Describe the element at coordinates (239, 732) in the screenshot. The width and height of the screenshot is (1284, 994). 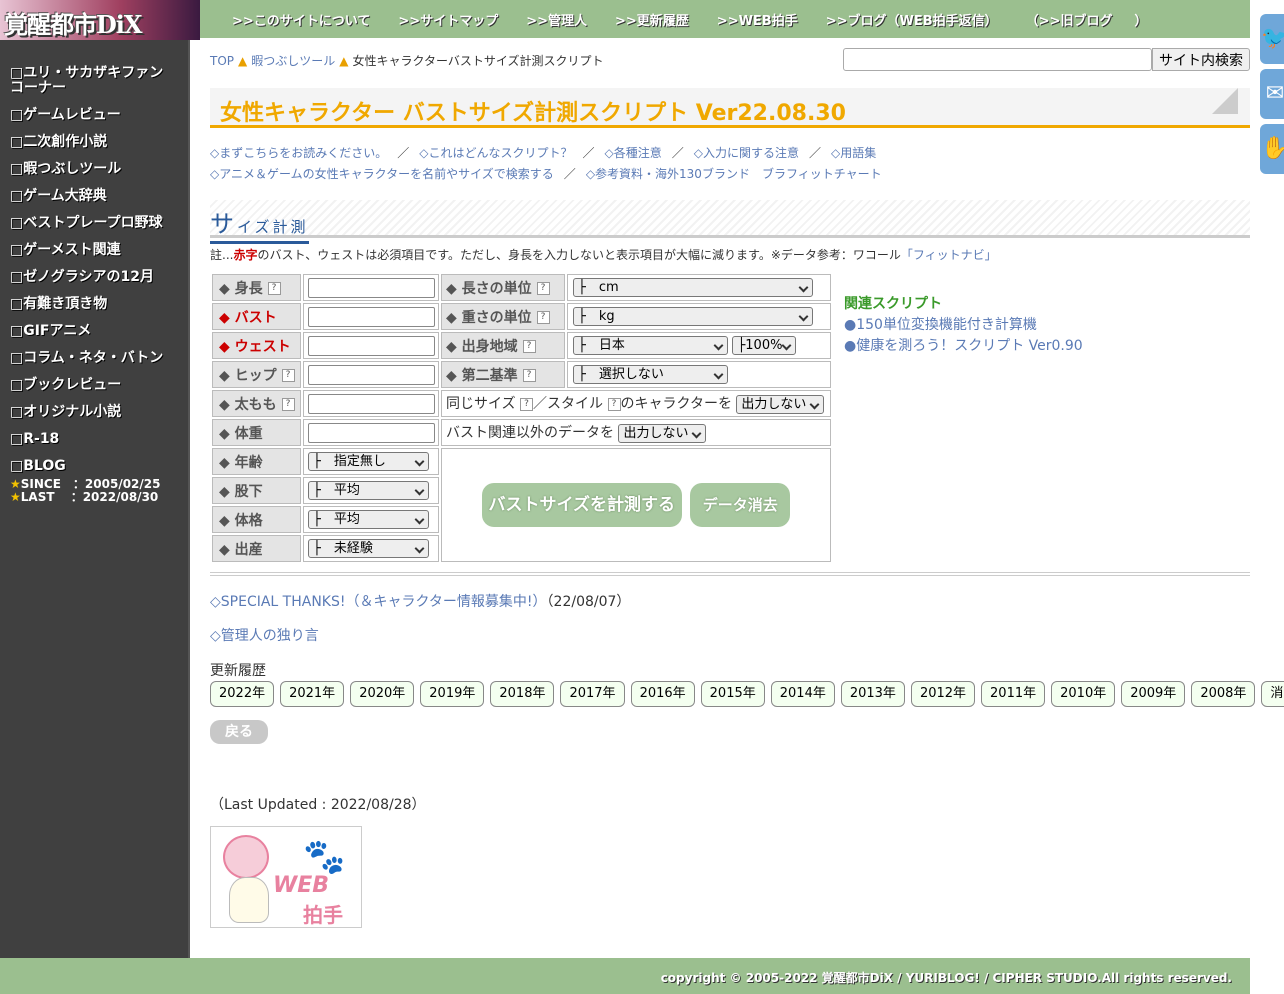
I see `back-button: 戻る` at that location.